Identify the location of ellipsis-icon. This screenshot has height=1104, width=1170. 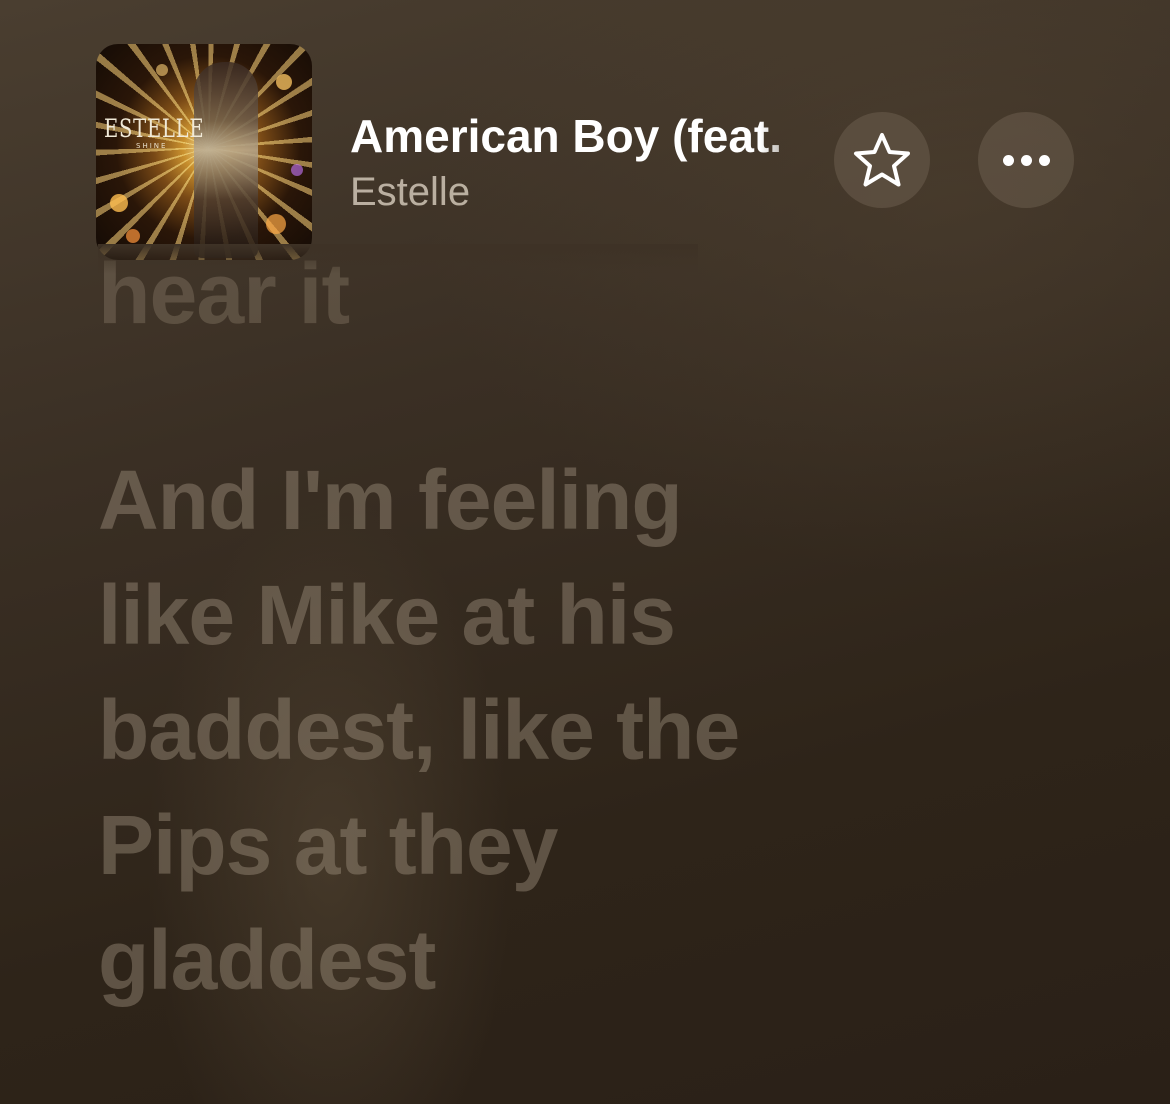
(1026, 160).